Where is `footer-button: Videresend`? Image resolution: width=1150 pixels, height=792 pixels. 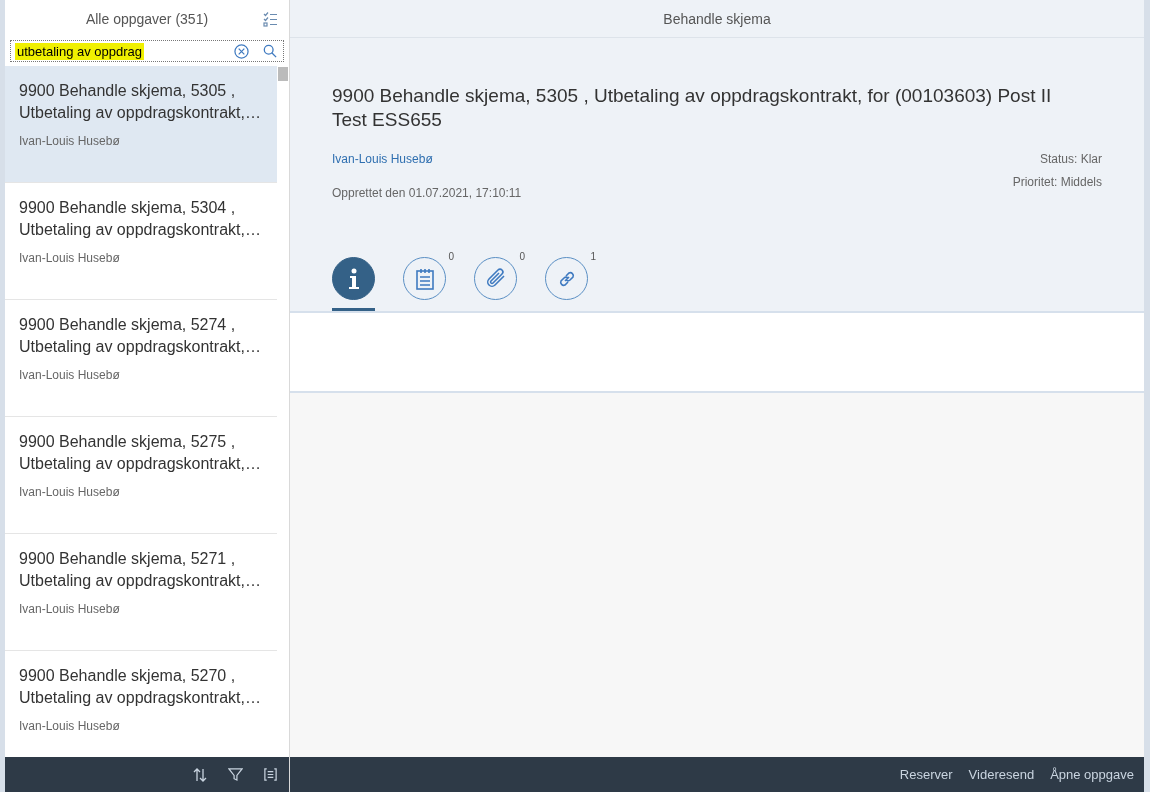 footer-button: Videresend is located at coordinates (1001, 774).